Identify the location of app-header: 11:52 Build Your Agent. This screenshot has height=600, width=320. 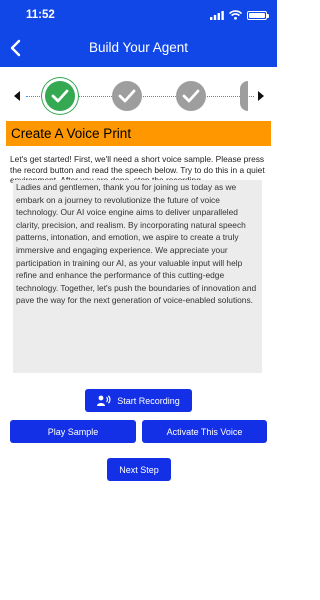
(138, 33).